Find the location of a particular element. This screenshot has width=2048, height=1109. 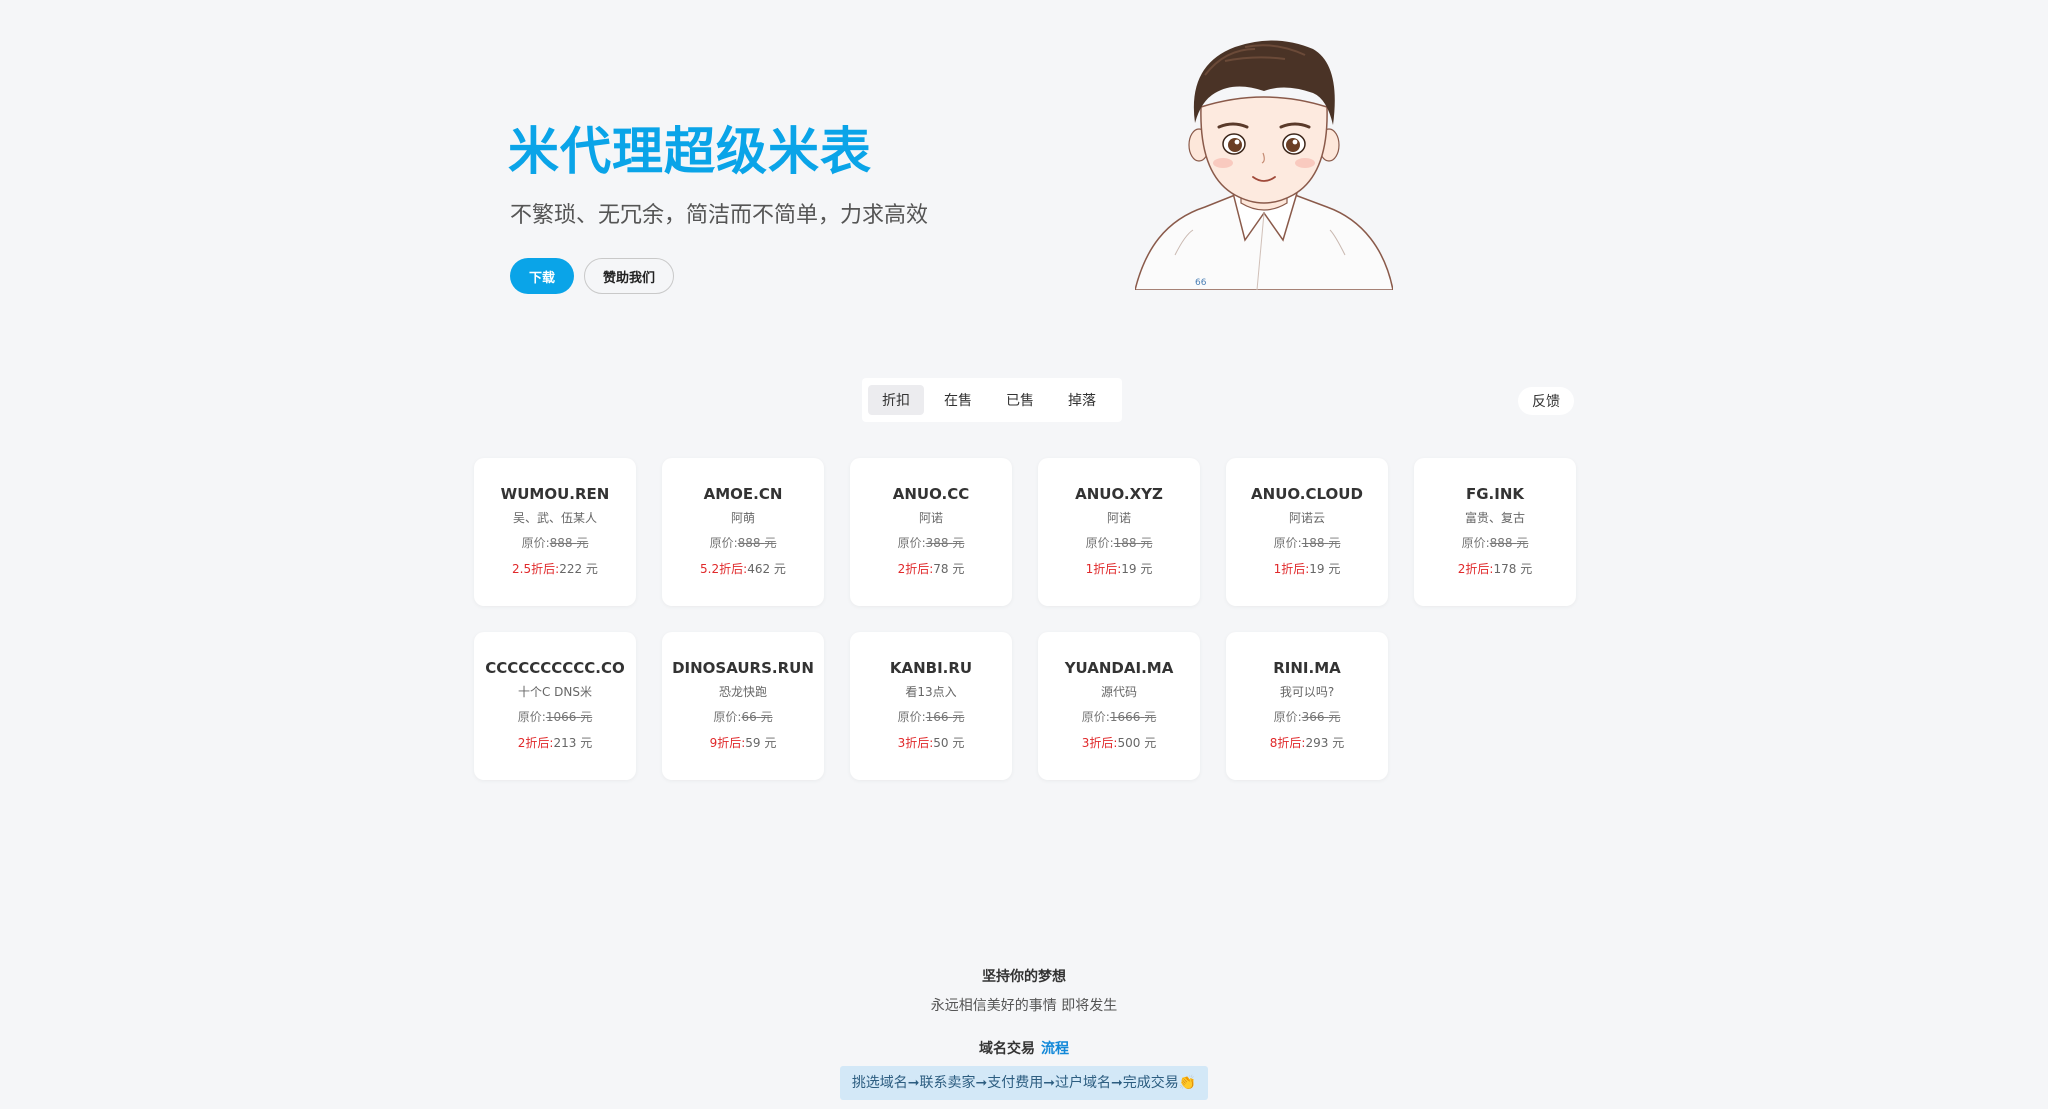

original-price-value: 1066 元 is located at coordinates (569, 717).